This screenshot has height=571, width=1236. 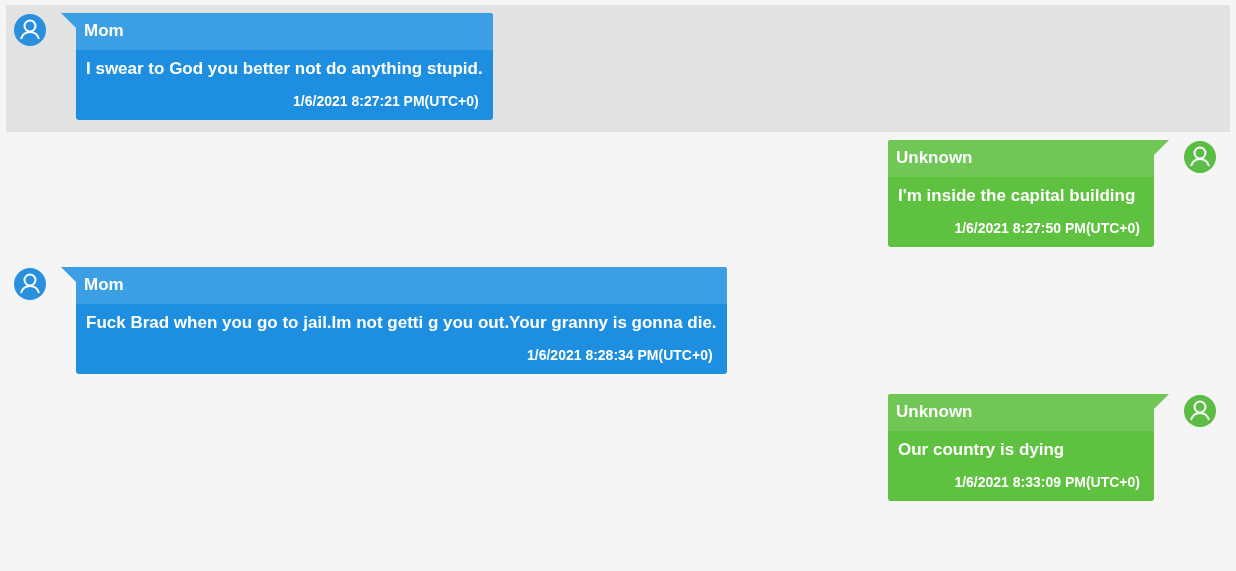 I want to click on message-text: I'm inside the capital building, so click(x=1017, y=196).